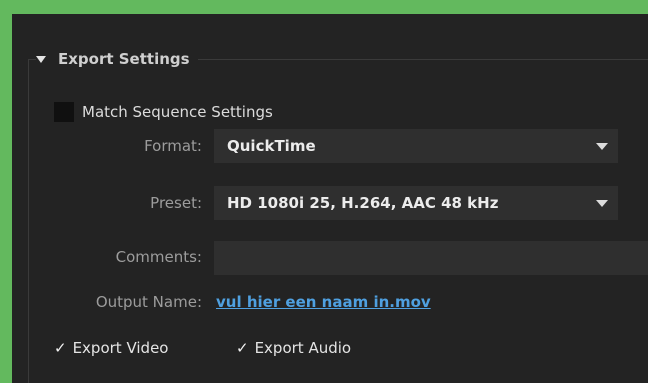  What do you see at coordinates (148, 302) in the screenshot?
I see `output-name-label: Output Name:` at bounding box center [148, 302].